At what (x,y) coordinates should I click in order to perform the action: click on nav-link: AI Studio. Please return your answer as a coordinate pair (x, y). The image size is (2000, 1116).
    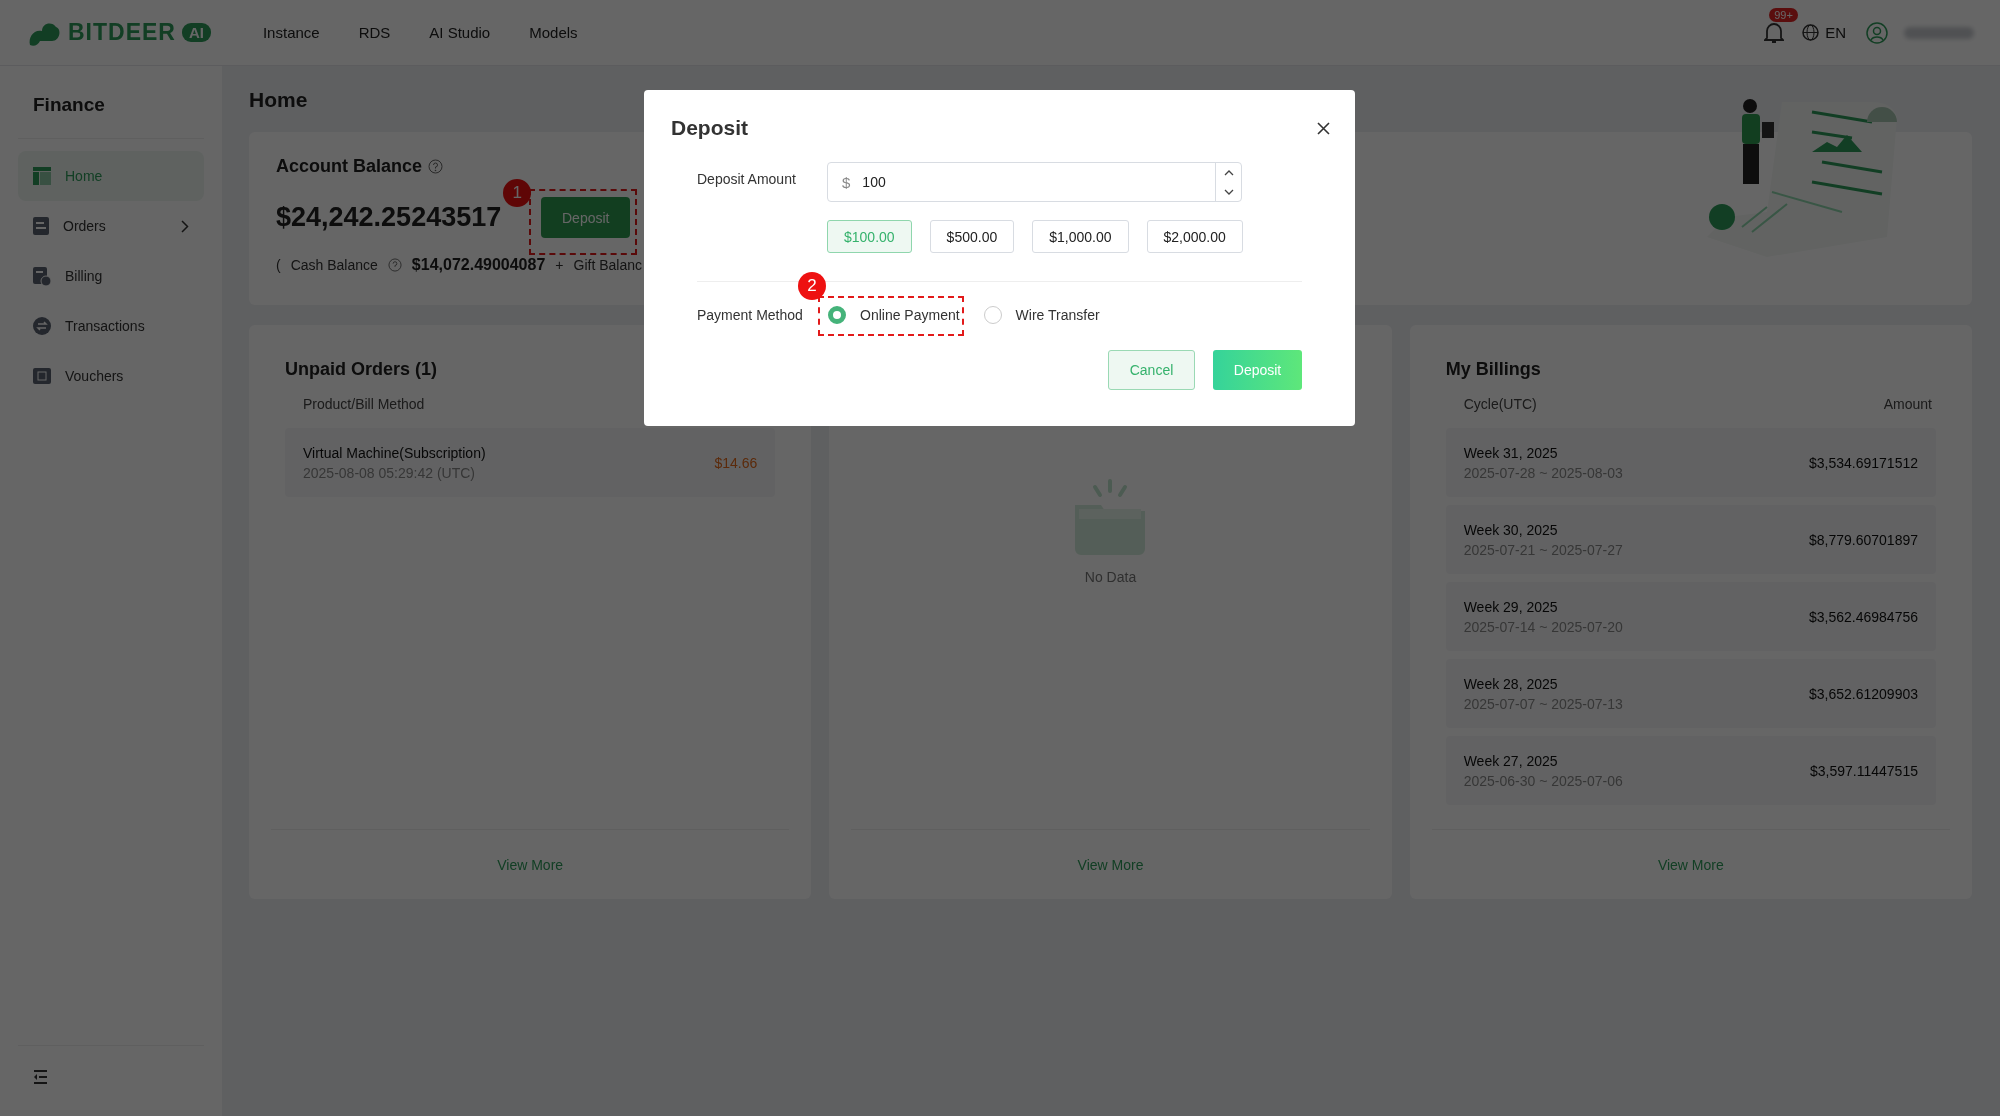
    Looking at the image, I should click on (460, 32).